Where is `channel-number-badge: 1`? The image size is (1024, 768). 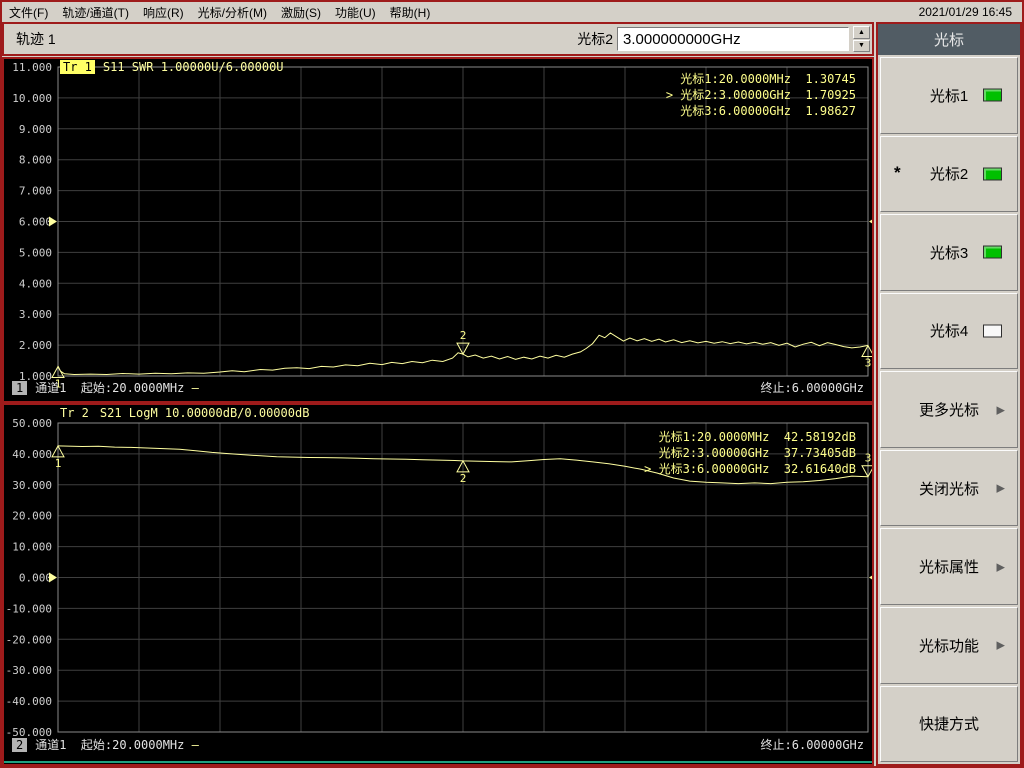 channel-number-badge: 1 is located at coordinates (20, 388).